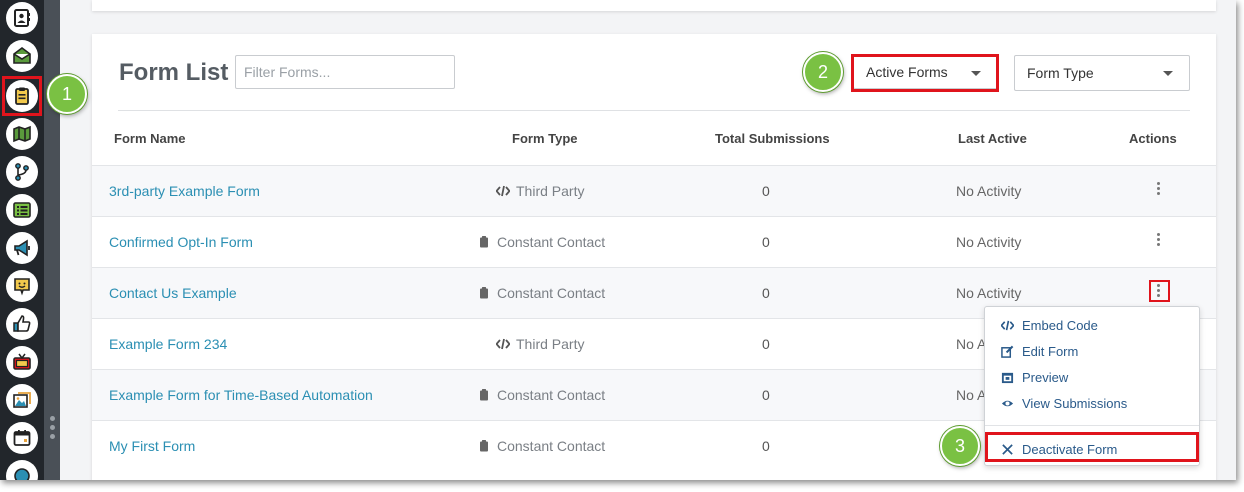  I want to click on menu-divider, so click(1092, 425).